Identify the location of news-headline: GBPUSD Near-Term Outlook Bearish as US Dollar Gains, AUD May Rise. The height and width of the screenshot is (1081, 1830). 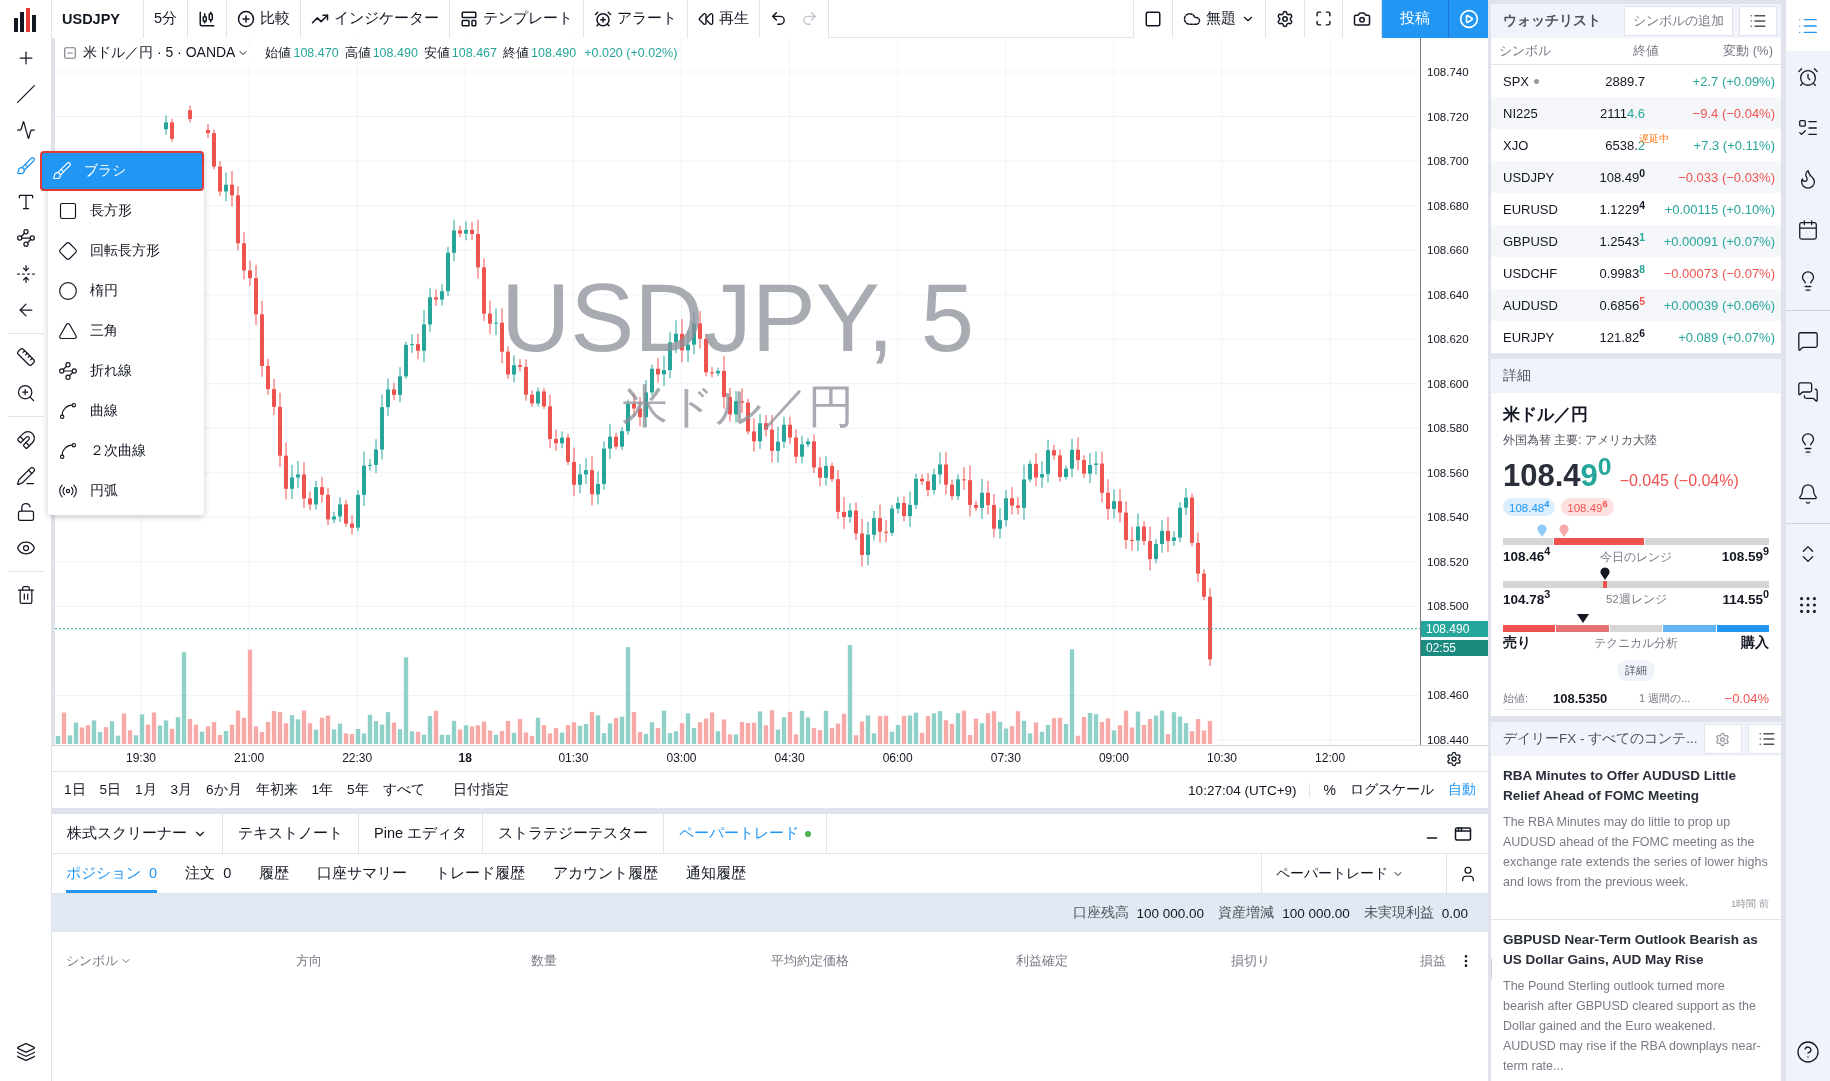
(1636, 950).